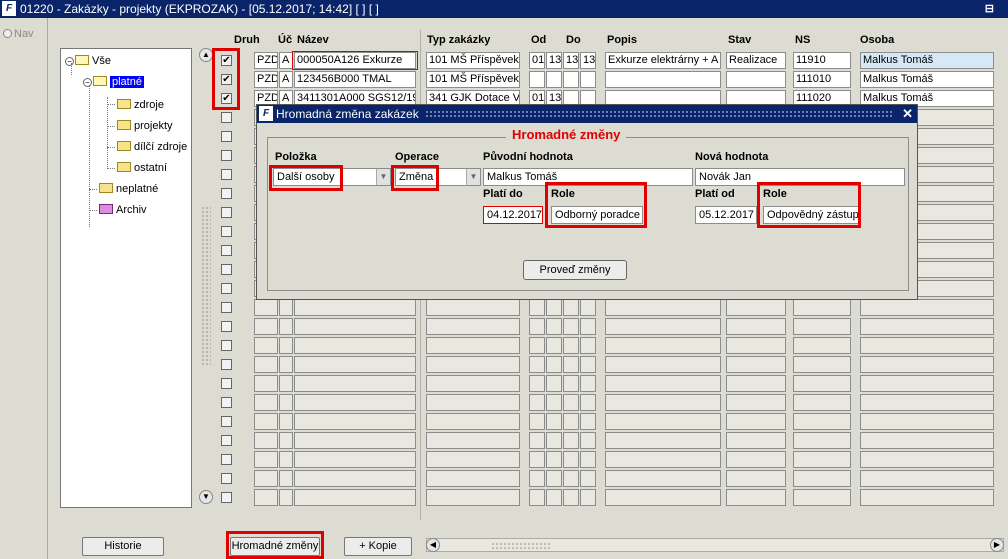  What do you see at coordinates (989, 8) in the screenshot?
I see `restore-icon: ⊟` at bounding box center [989, 8].